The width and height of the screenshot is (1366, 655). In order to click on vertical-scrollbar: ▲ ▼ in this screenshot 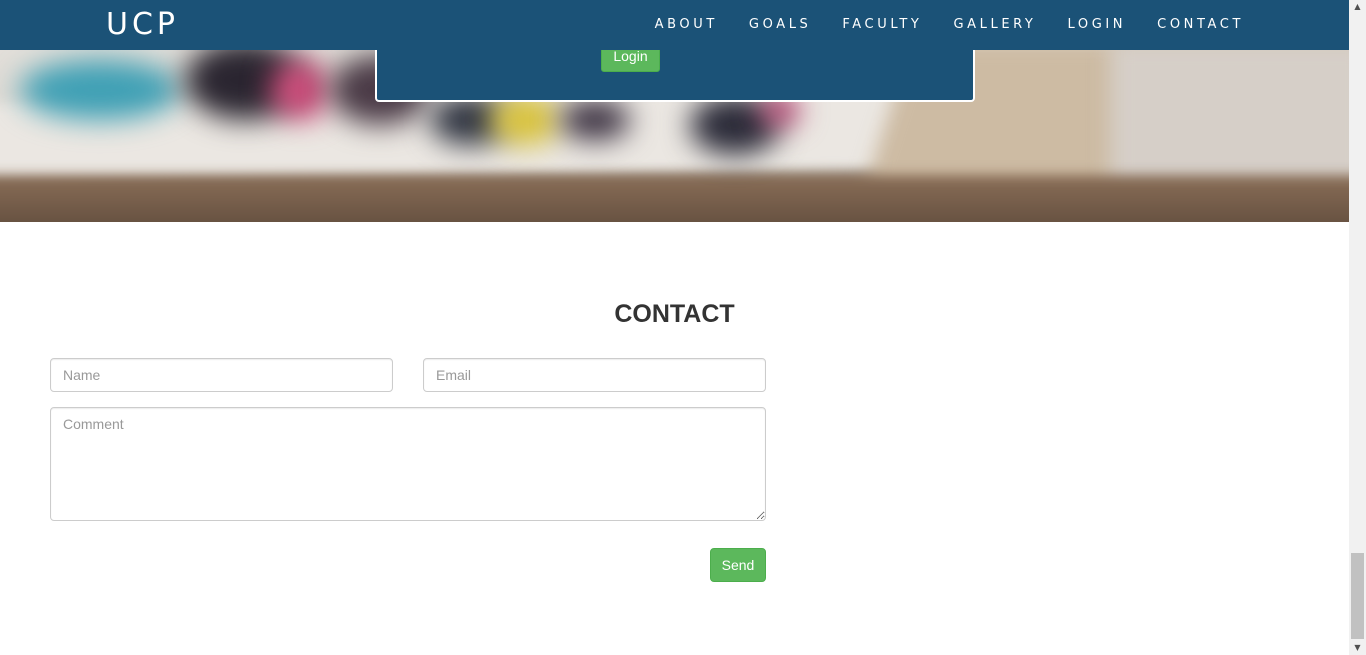, I will do `click(1357, 327)`.